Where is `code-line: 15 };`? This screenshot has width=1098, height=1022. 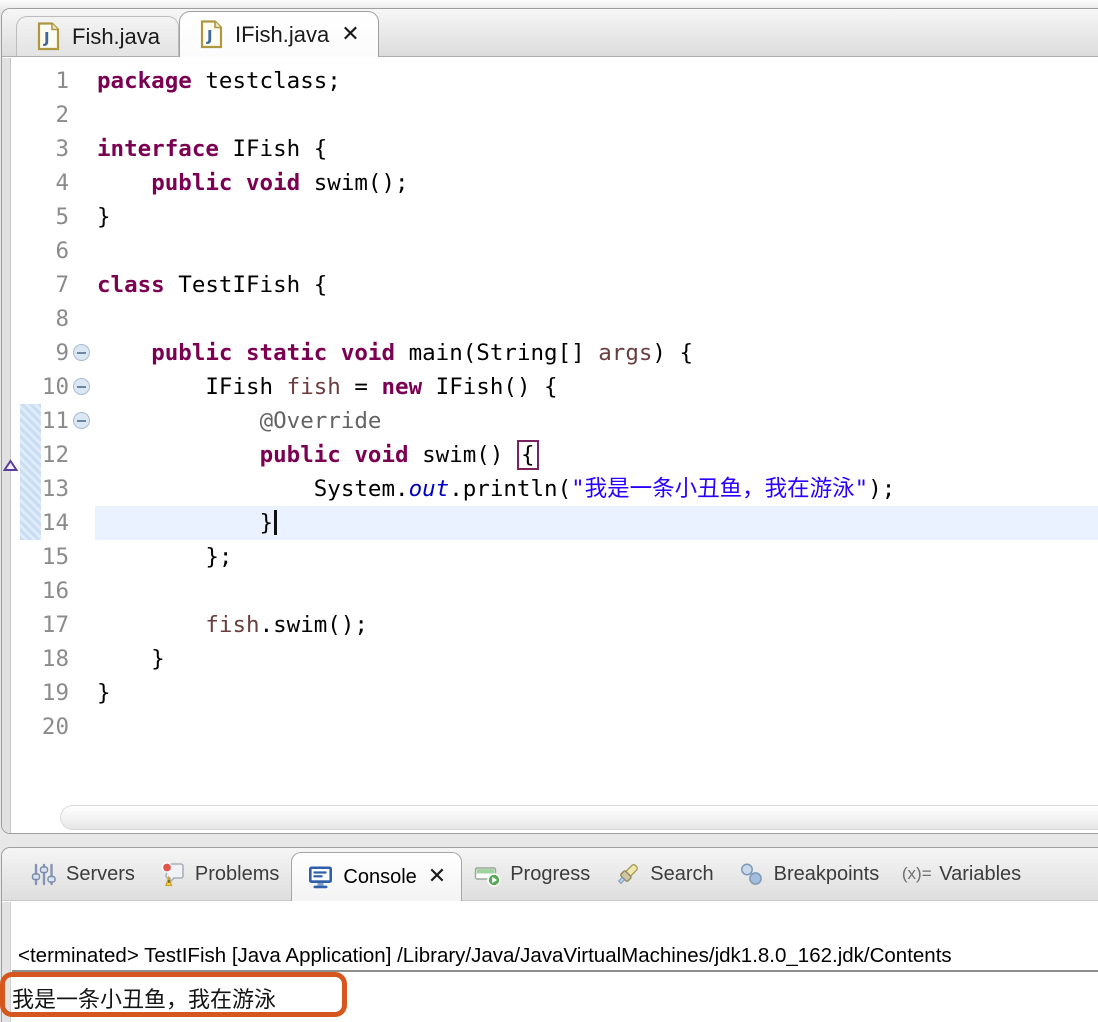
code-line: 15 }; is located at coordinates (550, 557).